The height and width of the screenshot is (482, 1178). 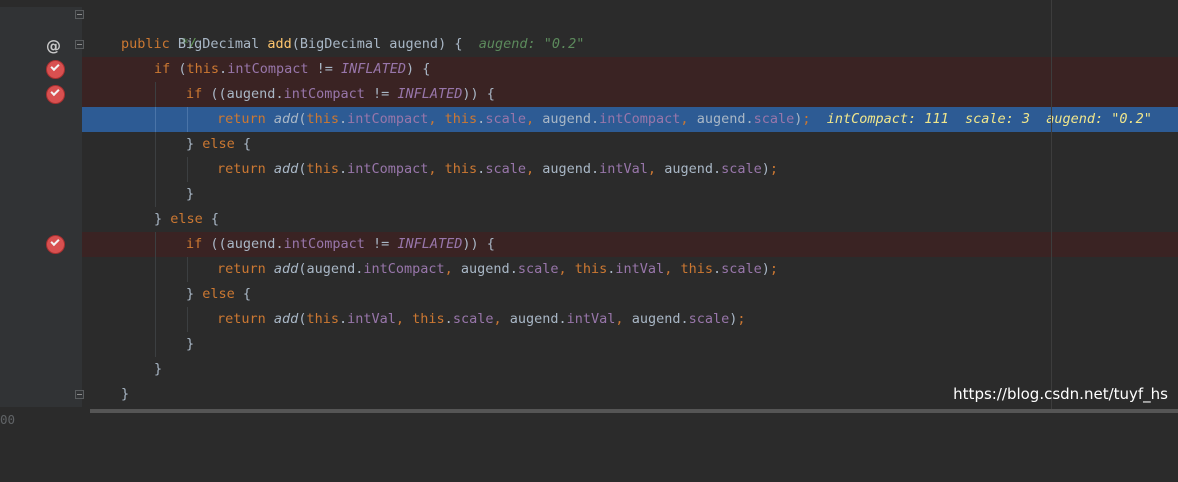 What do you see at coordinates (8, 419) in the screenshot?
I see `line-number: 00` at bounding box center [8, 419].